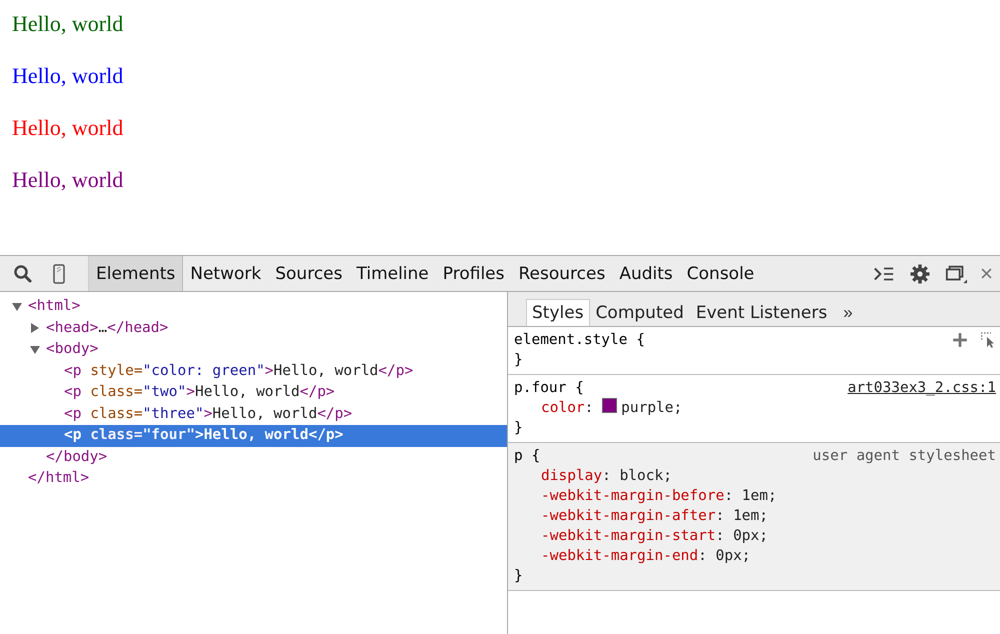  I want to click on tree-node: <html>, so click(253, 307).